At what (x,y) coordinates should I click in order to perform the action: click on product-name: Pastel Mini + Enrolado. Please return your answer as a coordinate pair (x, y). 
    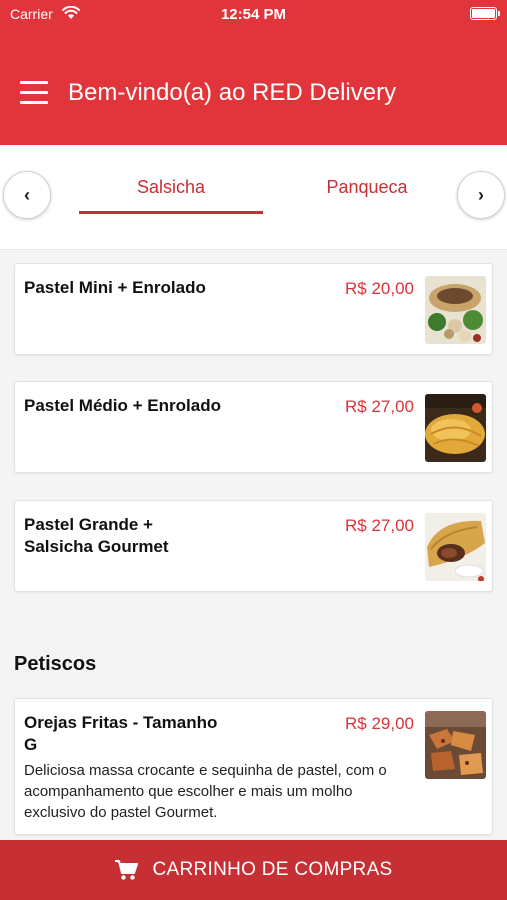
    Looking at the image, I should click on (115, 287).